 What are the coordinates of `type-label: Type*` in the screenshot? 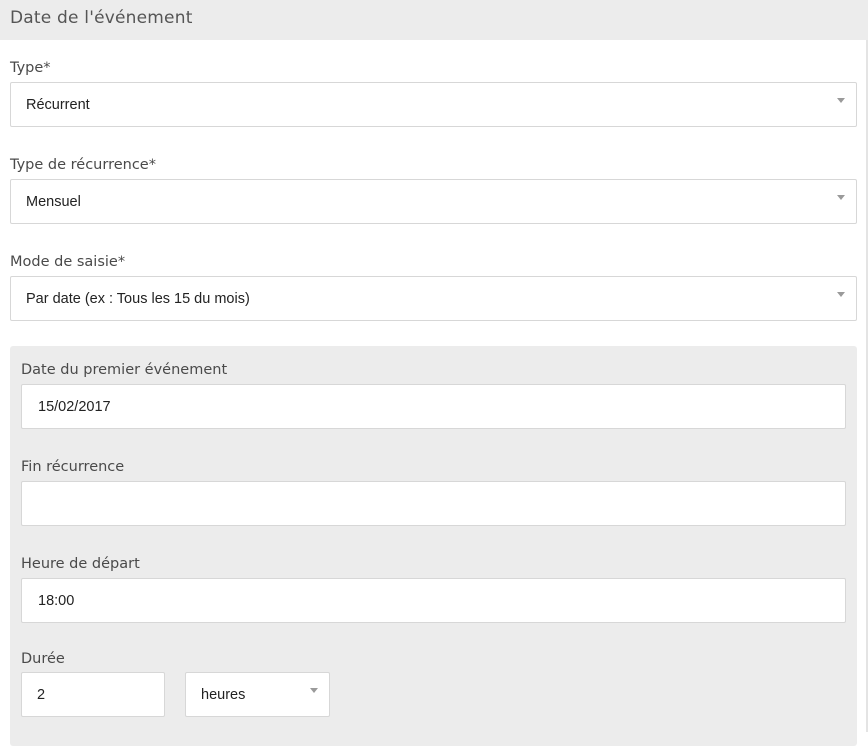 It's located at (30, 68).